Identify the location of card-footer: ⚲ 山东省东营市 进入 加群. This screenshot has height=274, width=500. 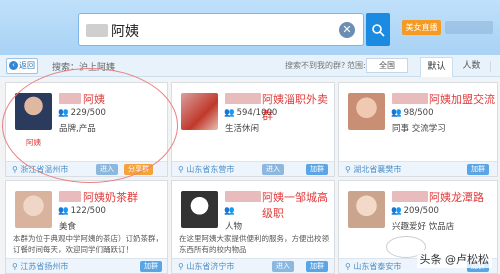
(253, 168).